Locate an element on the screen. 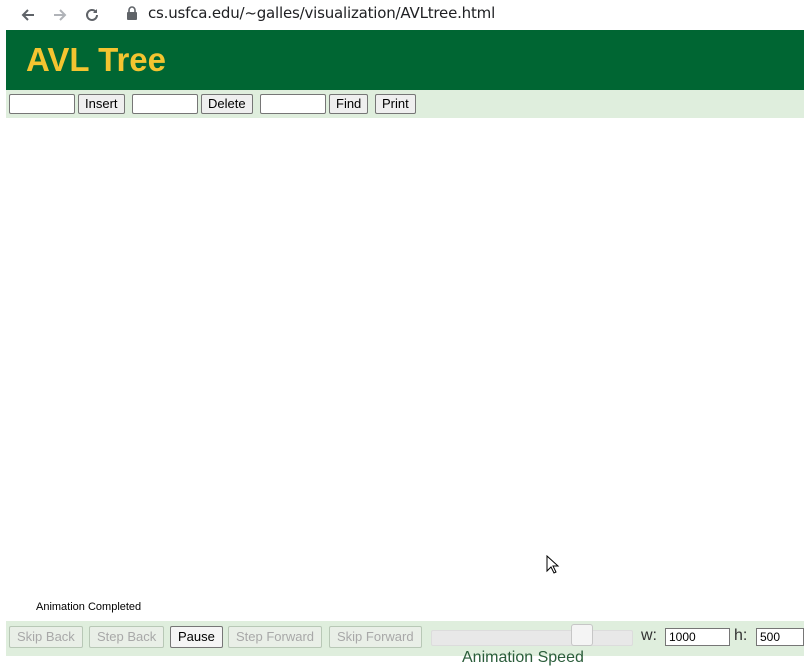 The height and width of the screenshot is (667, 804). mouse-cursor-icon is located at coordinates (553, 567).